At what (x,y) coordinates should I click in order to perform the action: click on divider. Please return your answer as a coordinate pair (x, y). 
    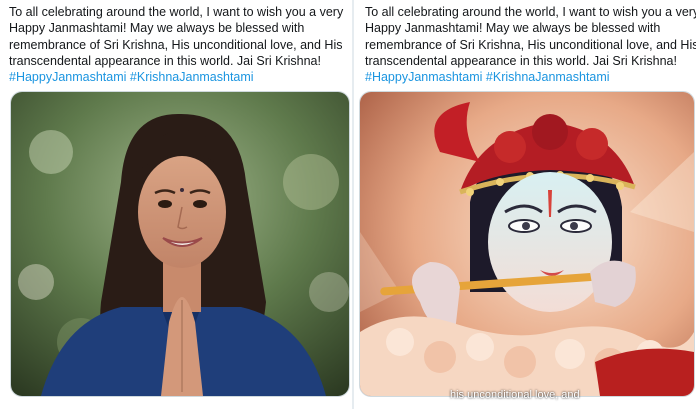
    Looking at the image, I should click on (353, 204).